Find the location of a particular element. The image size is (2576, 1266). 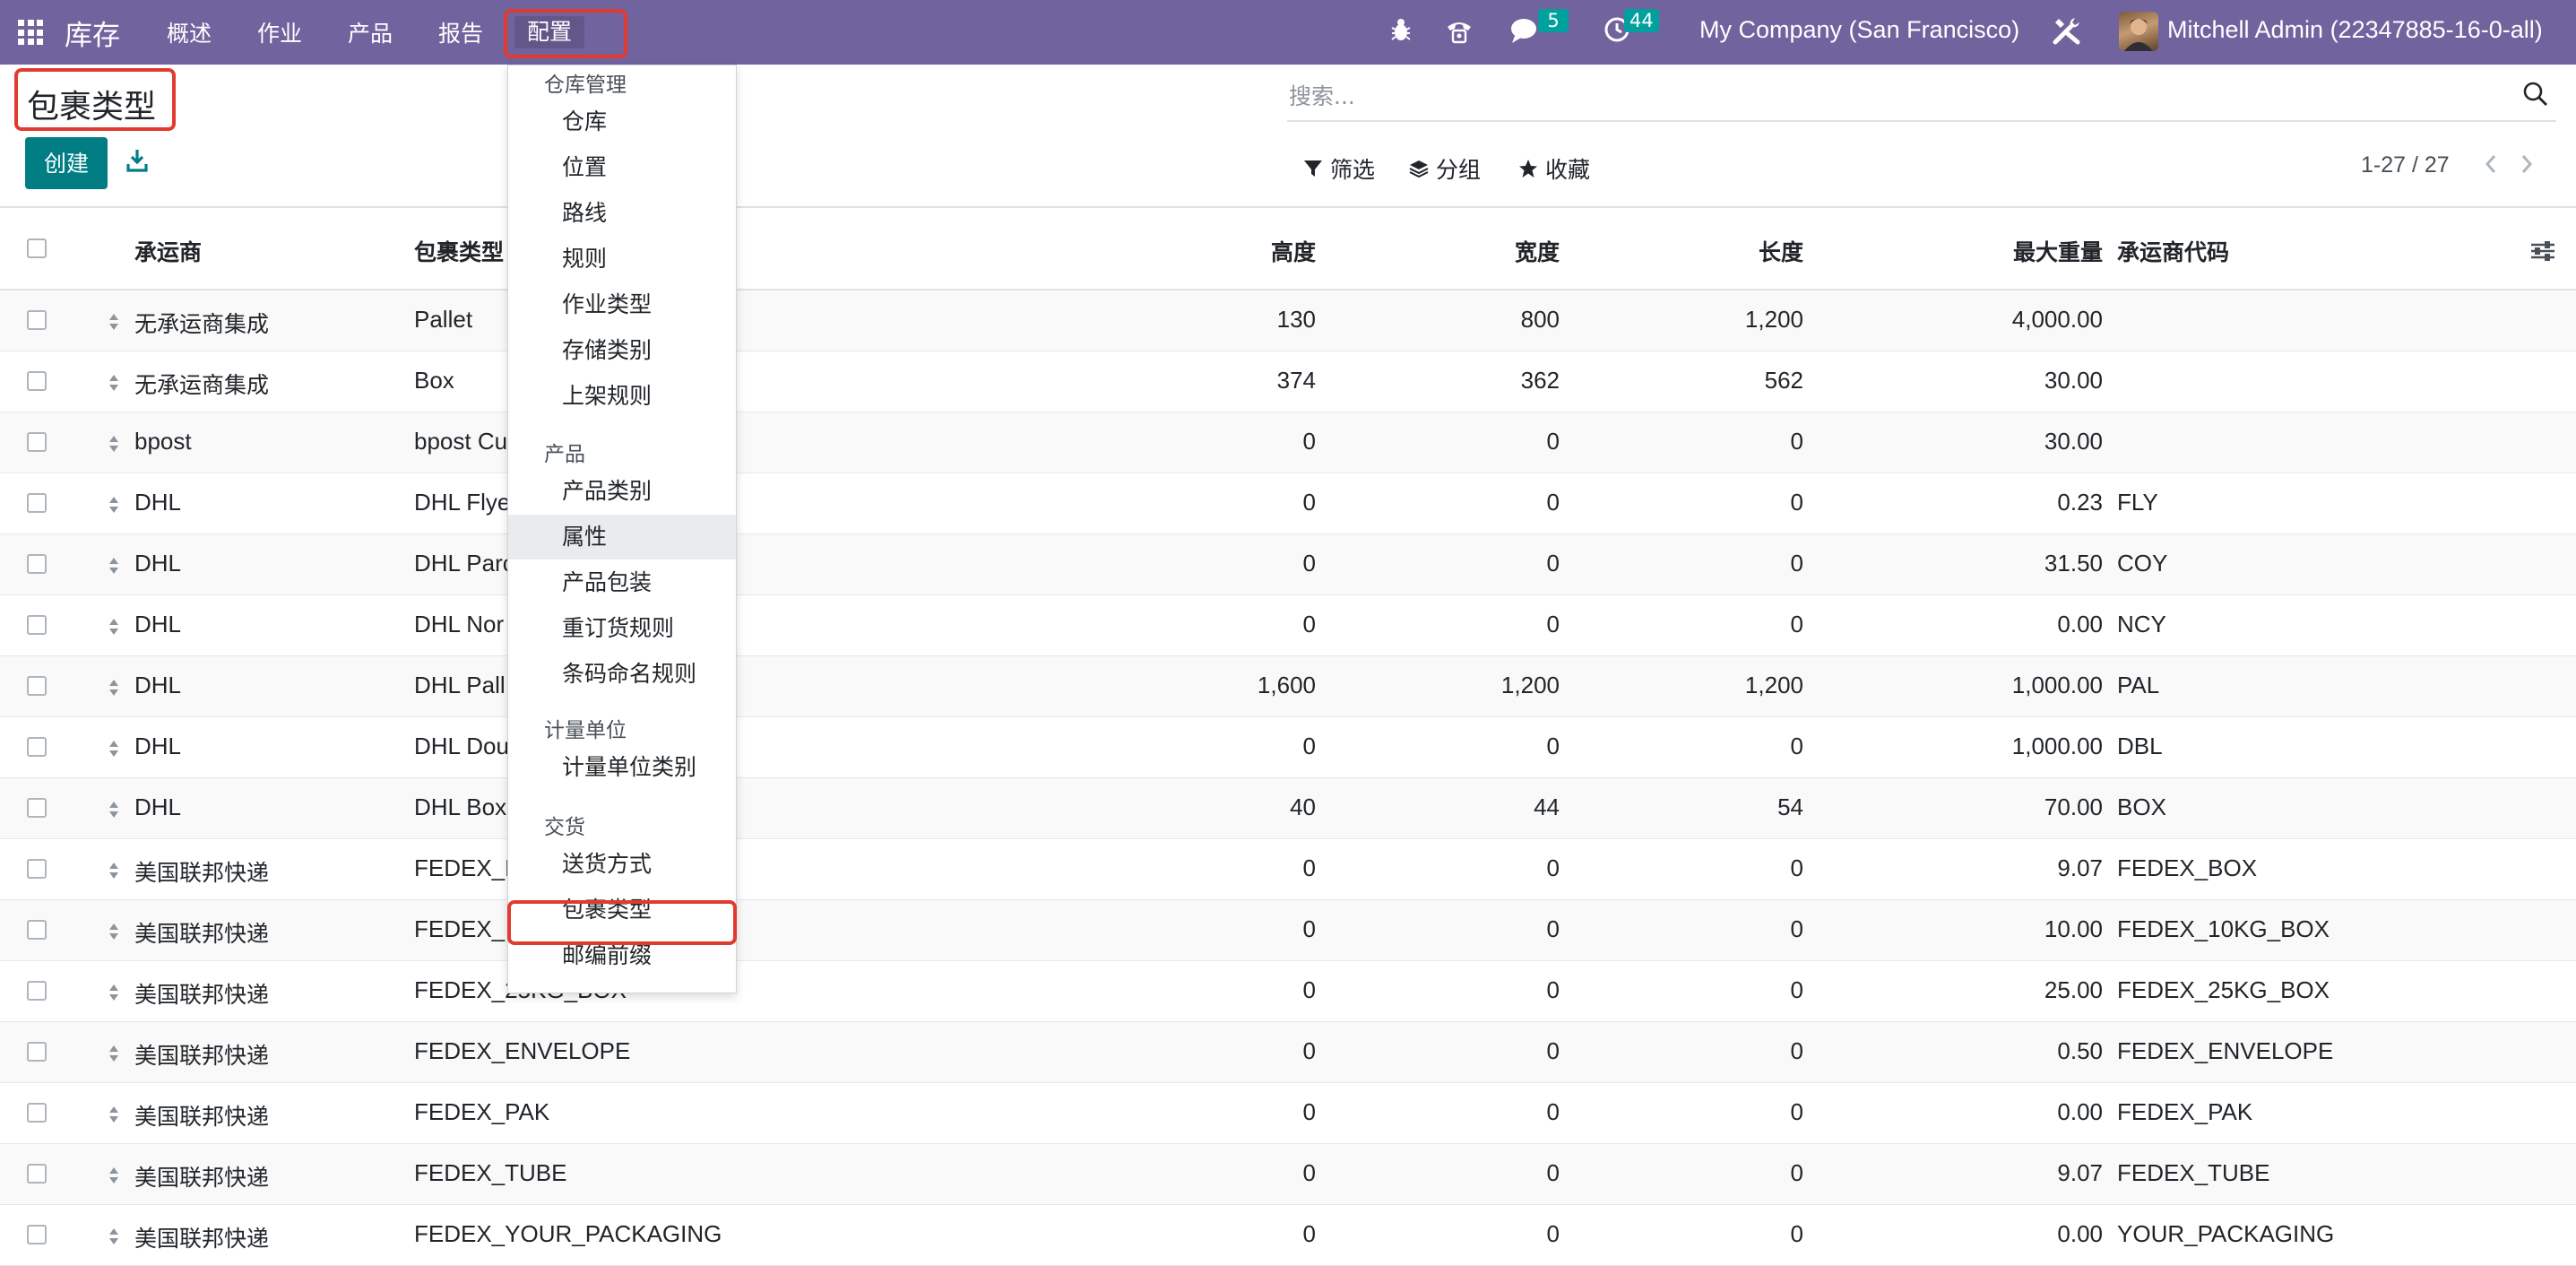

col-carrier-code: 承运商代码 is located at coordinates (2173, 251).